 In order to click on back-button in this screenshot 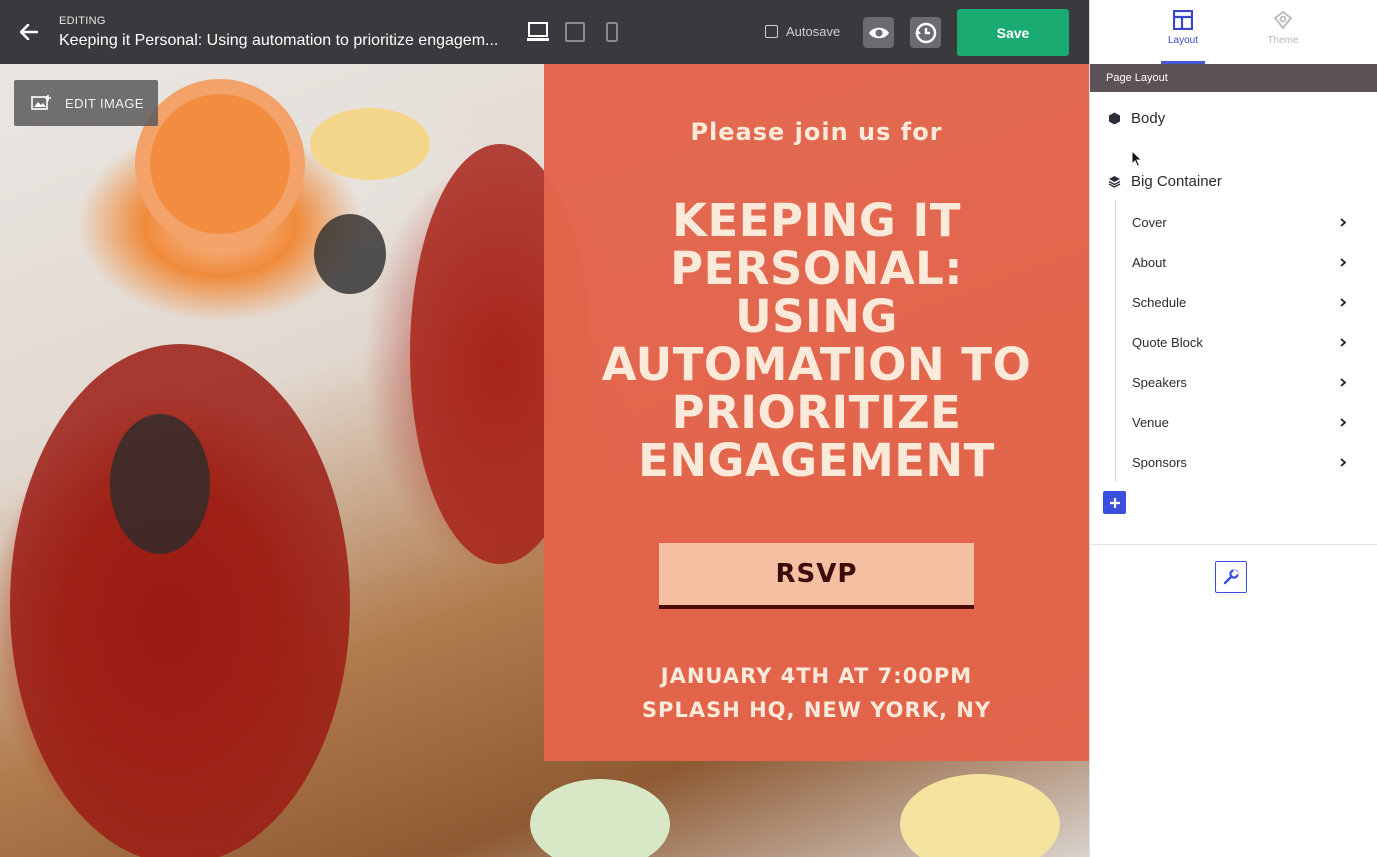, I will do `click(29, 32)`.